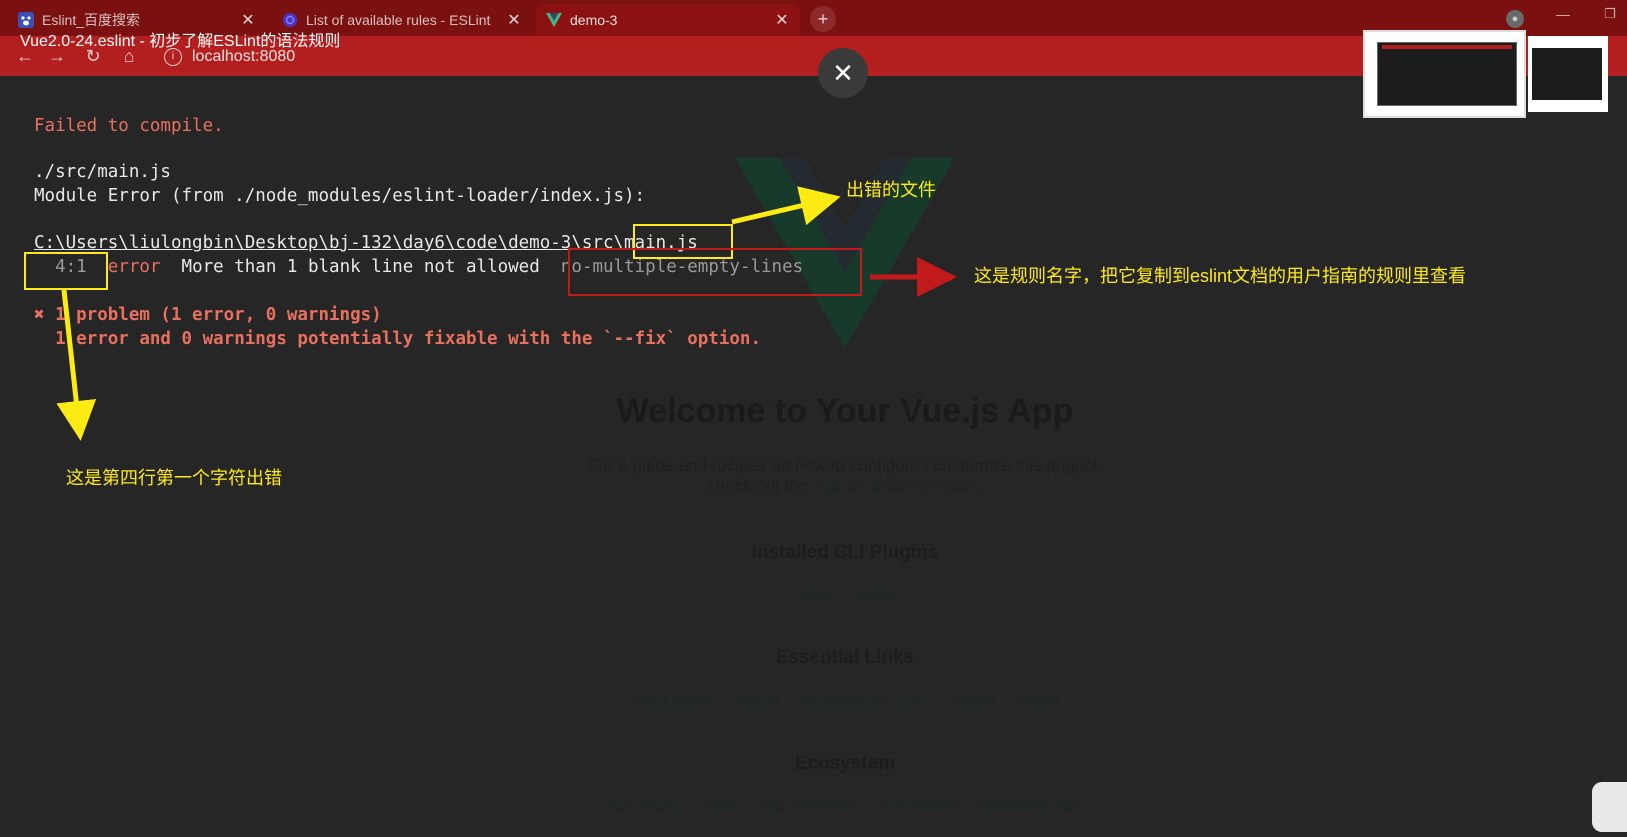 This screenshot has height=837, width=1627. What do you see at coordinates (1220, 276) in the screenshot?
I see `rule-annotation: 这是规则名字，把它复制到eslint文档的用户指南的规则里查看` at bounding box center [1220, 276].